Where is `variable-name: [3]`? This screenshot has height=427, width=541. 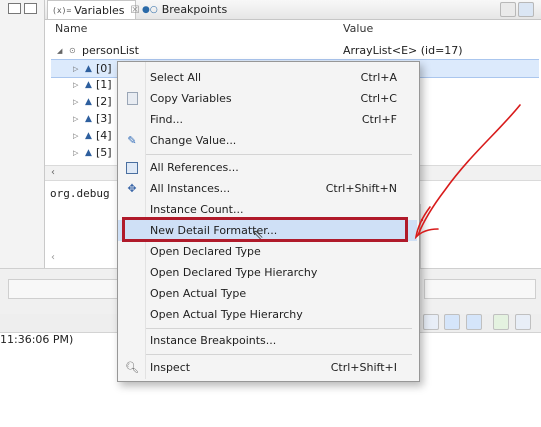
variable-name: [3] is located at coordinates (104, 118).